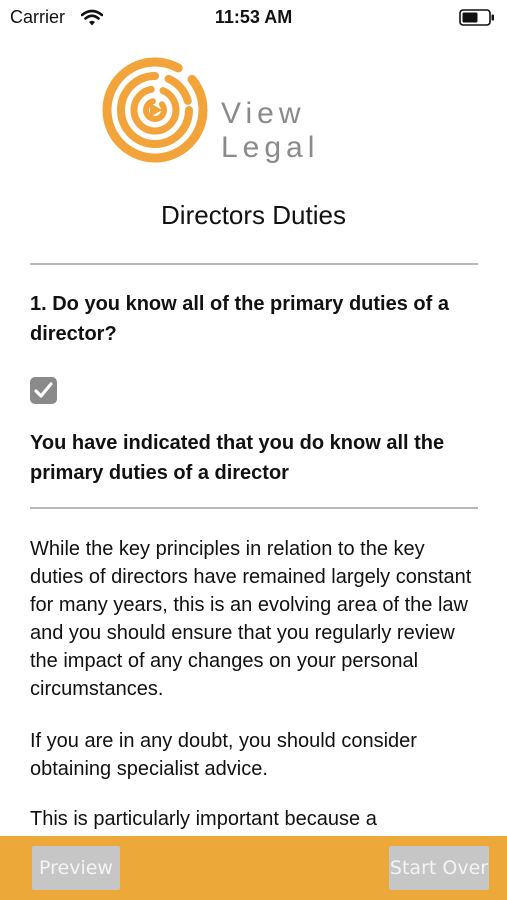 The height and width of the screenshot is (900, 507). I want to click on question-checkbox, so click(43, 390).